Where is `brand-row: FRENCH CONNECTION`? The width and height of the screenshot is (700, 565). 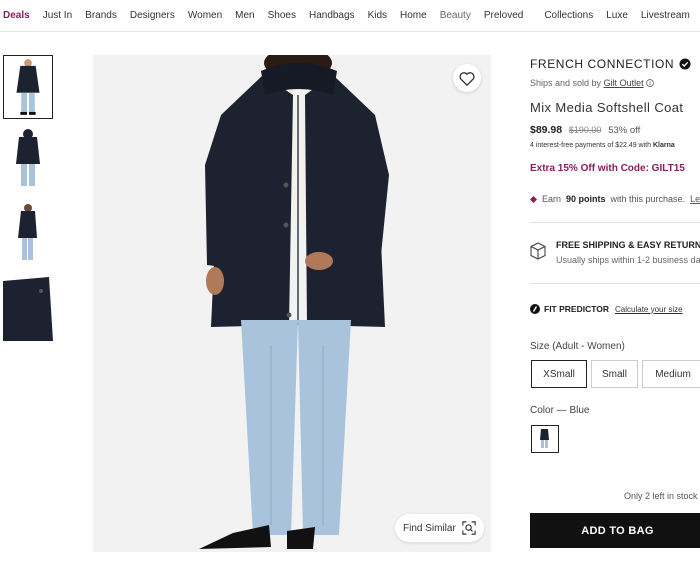 brand-row: FRENCH CONNECTION is located at coordinates (610, 64).